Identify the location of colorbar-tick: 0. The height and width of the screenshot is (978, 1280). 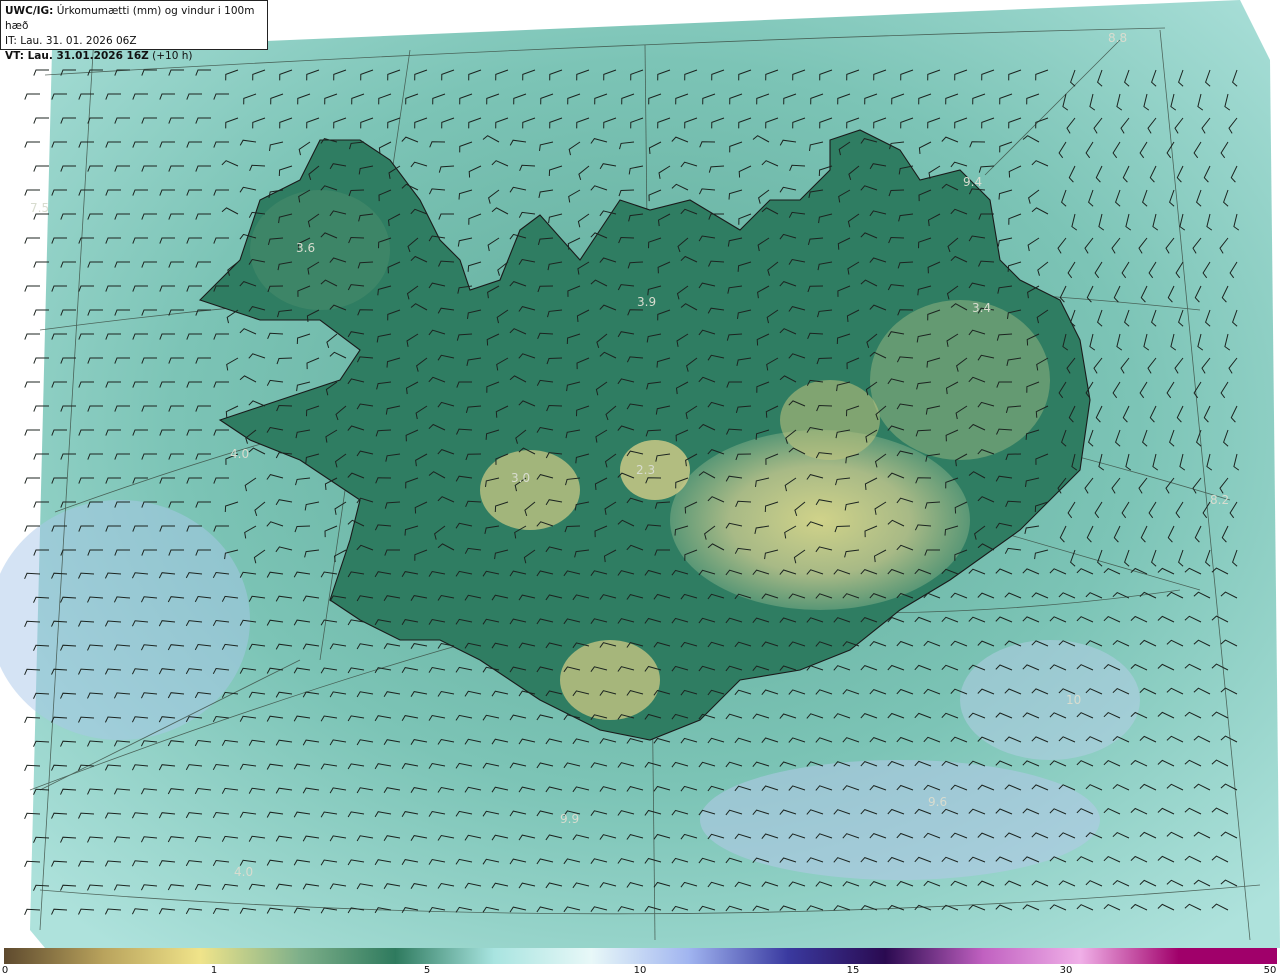
(5, 970).